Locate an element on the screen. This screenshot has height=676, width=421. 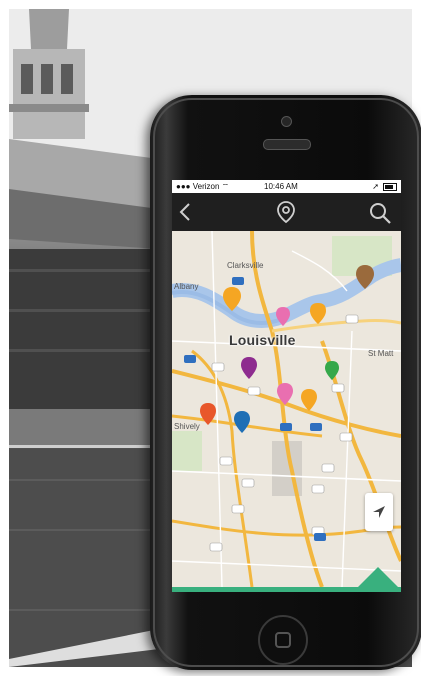
map-label-shively: Shively is located at coordinates (187, 426).